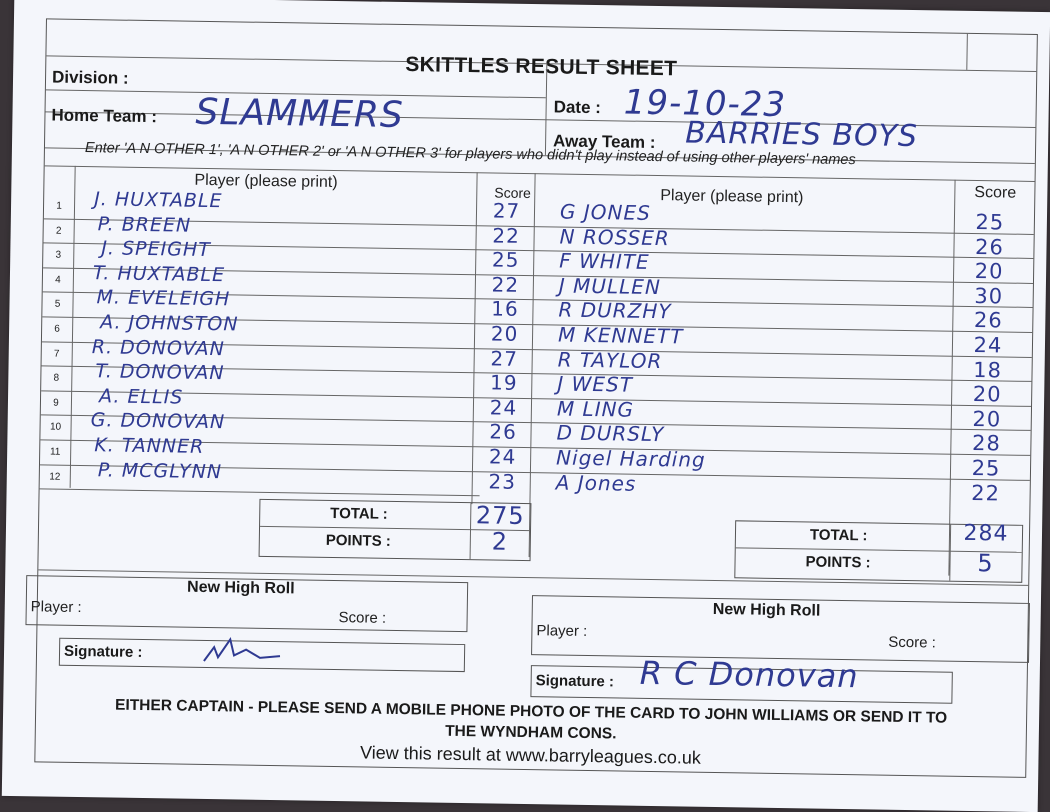 The image size is (1050, 812). What do you see at coordinates (986, 443) in the screenshot?
I see `away-player-score: 28` at bounding box center [986, 443].